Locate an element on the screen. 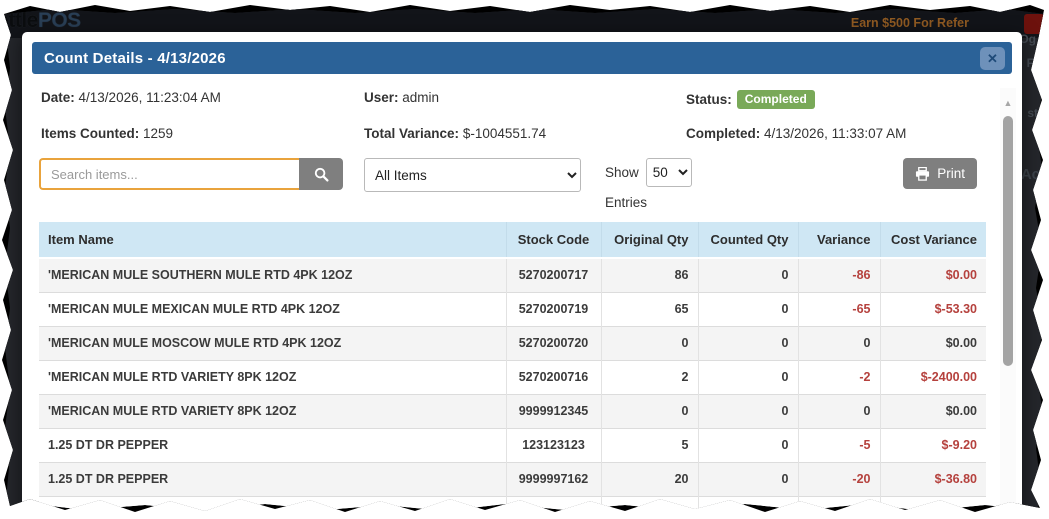  column-header-orig: Original Qty is located at coordinates (649, 240).